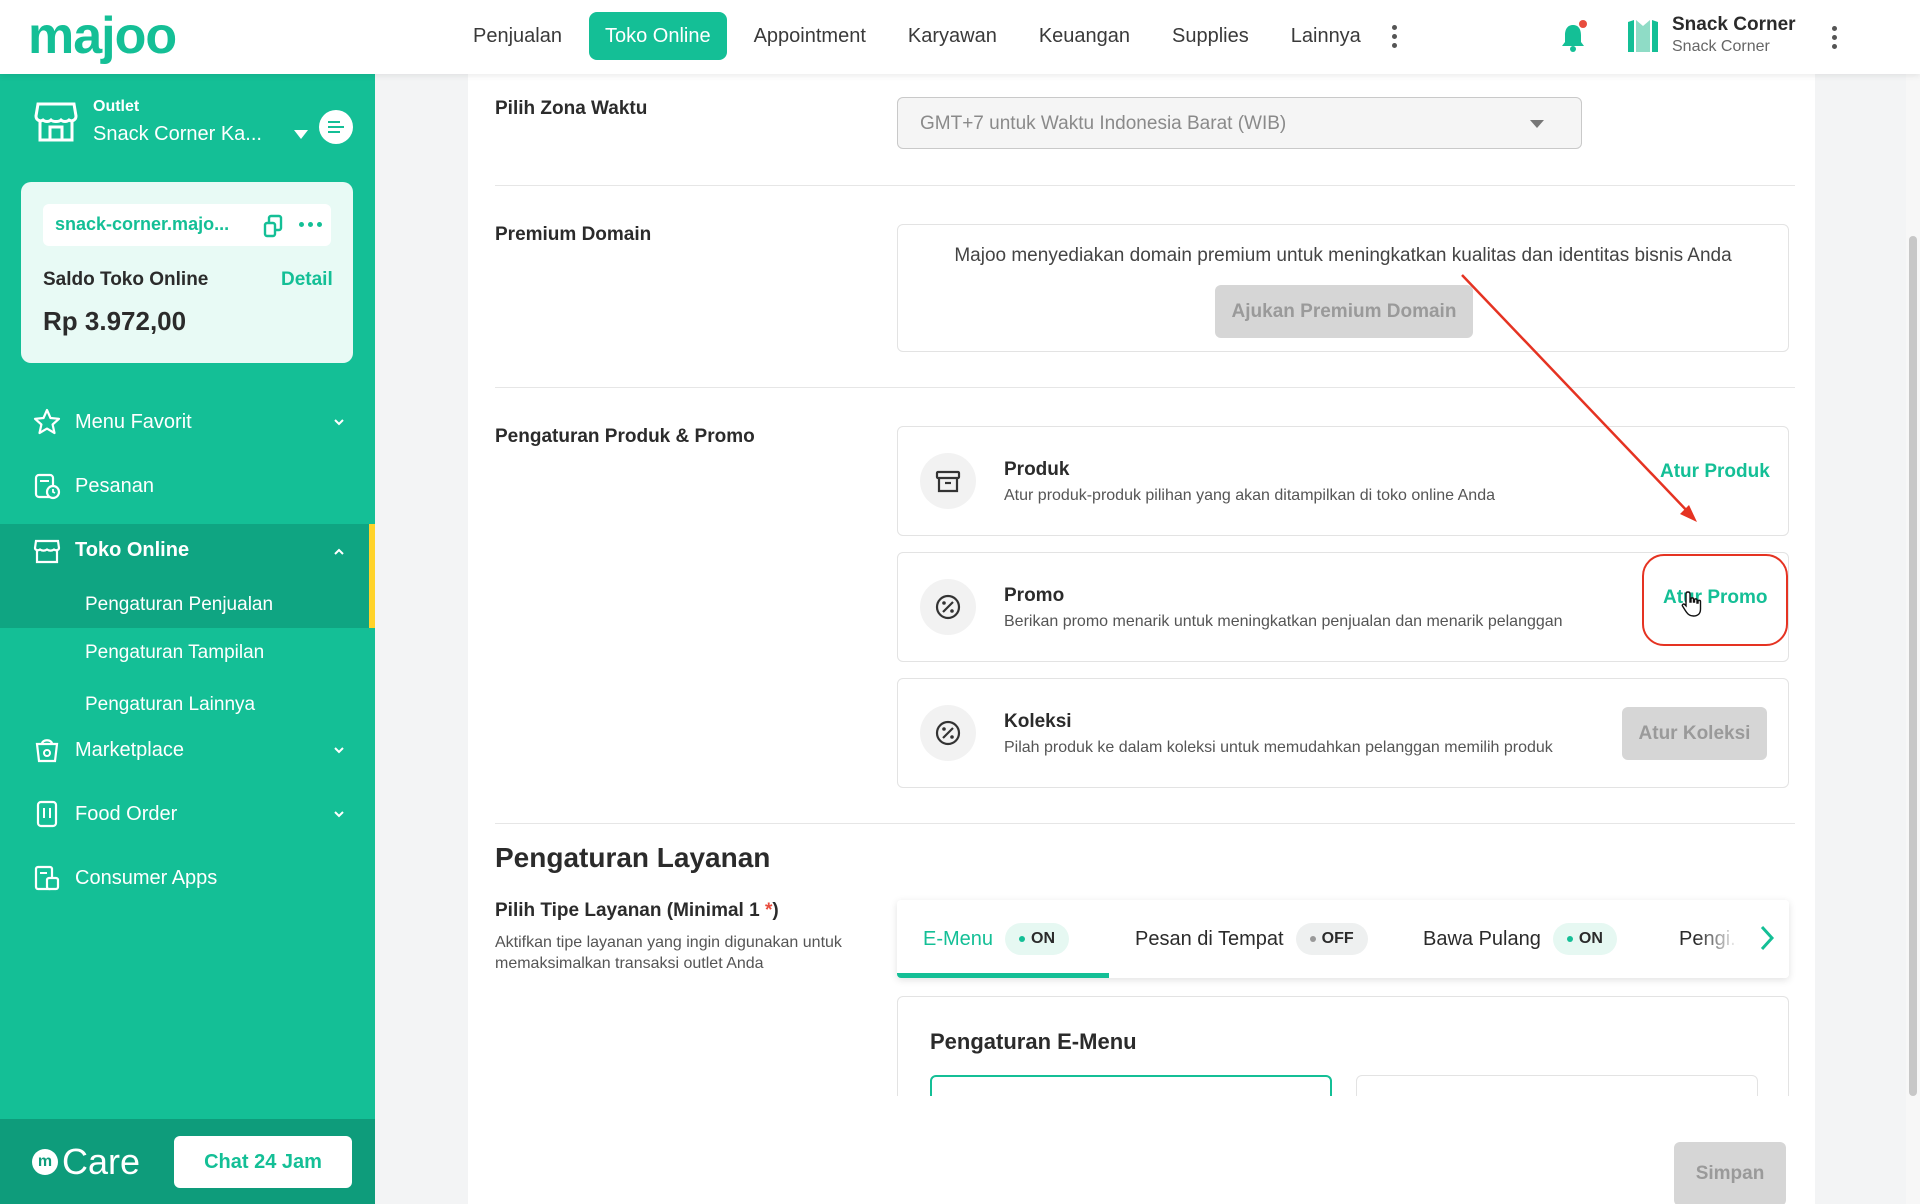  Describe the element at coordinates (310, 224) in the screenshot. I see `url-more-icon` at that location.